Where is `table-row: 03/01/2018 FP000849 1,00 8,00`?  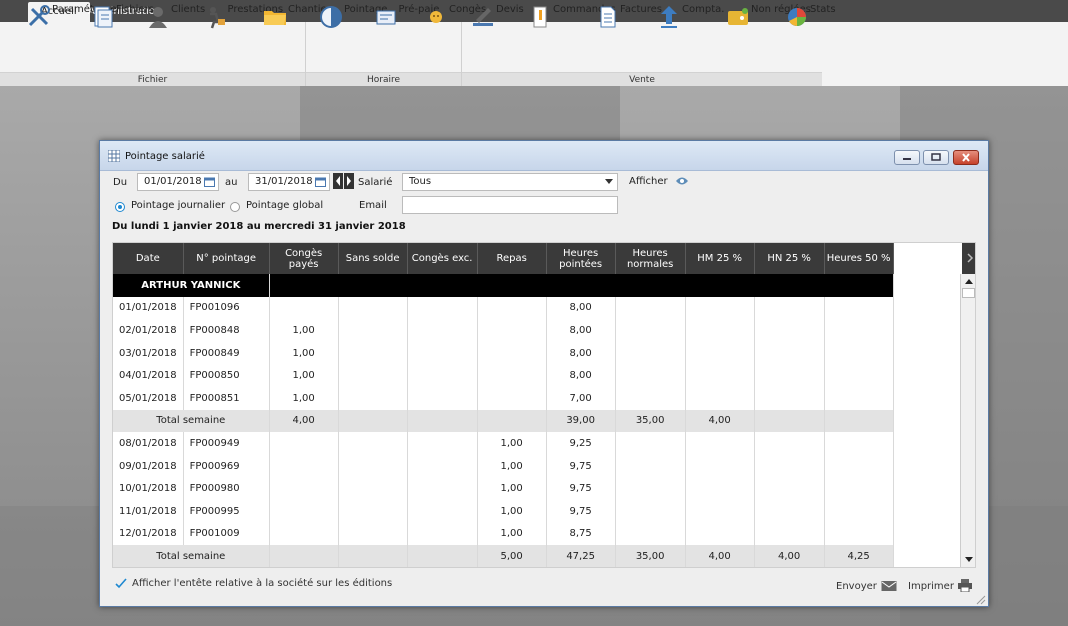
table-row: 03/01/2018 FP000849 1,00 8,00 is located at coordinates (503, 353).